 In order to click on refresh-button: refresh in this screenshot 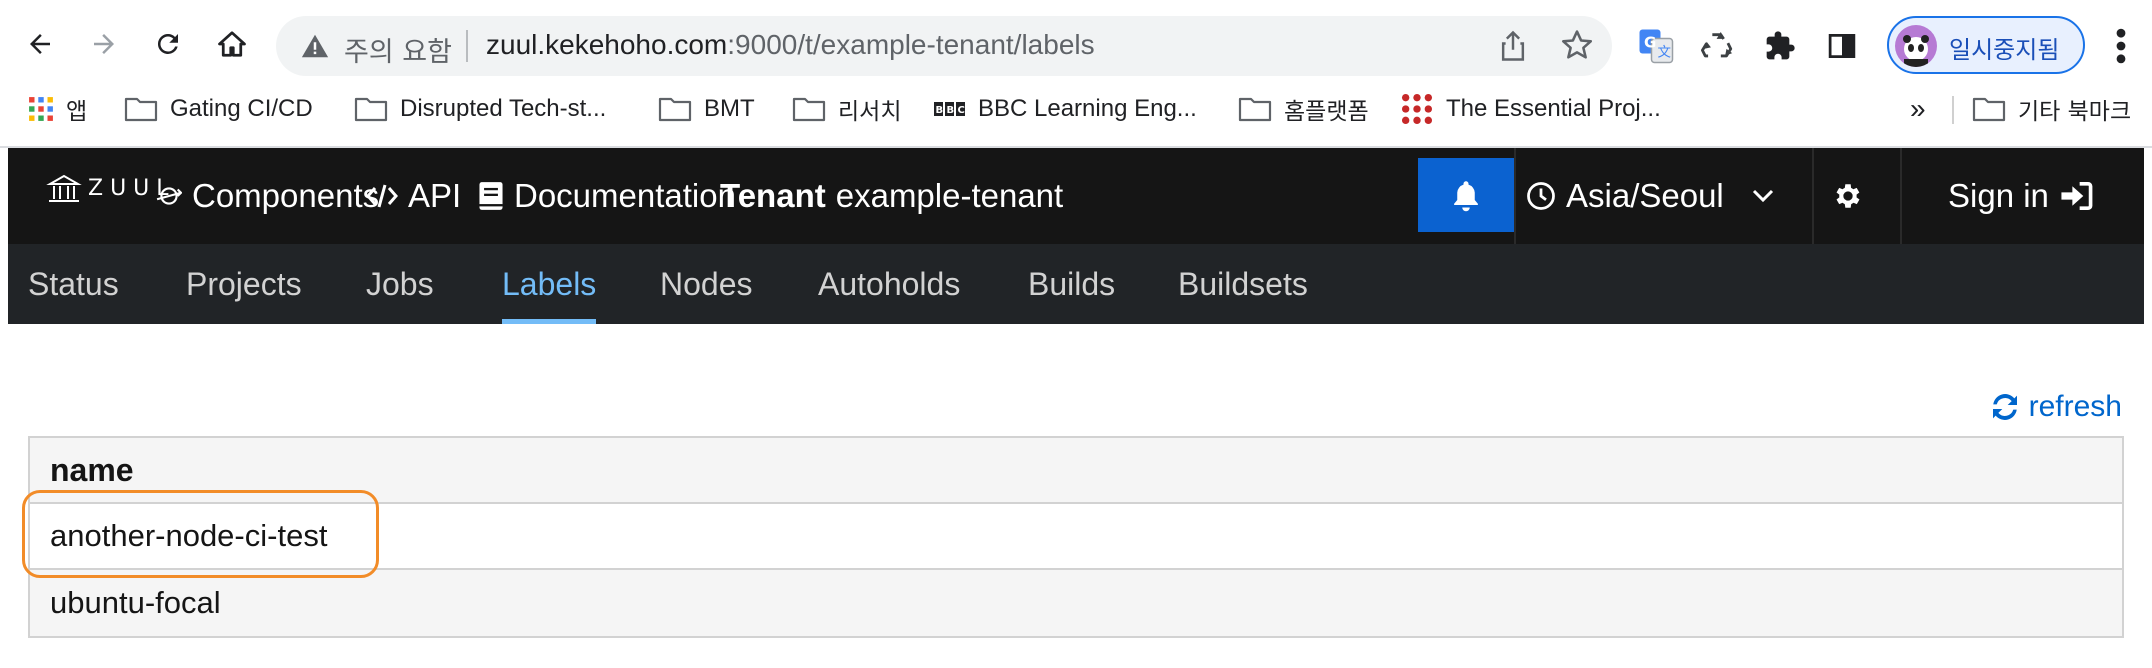, I will do `click(2055, 407)`.